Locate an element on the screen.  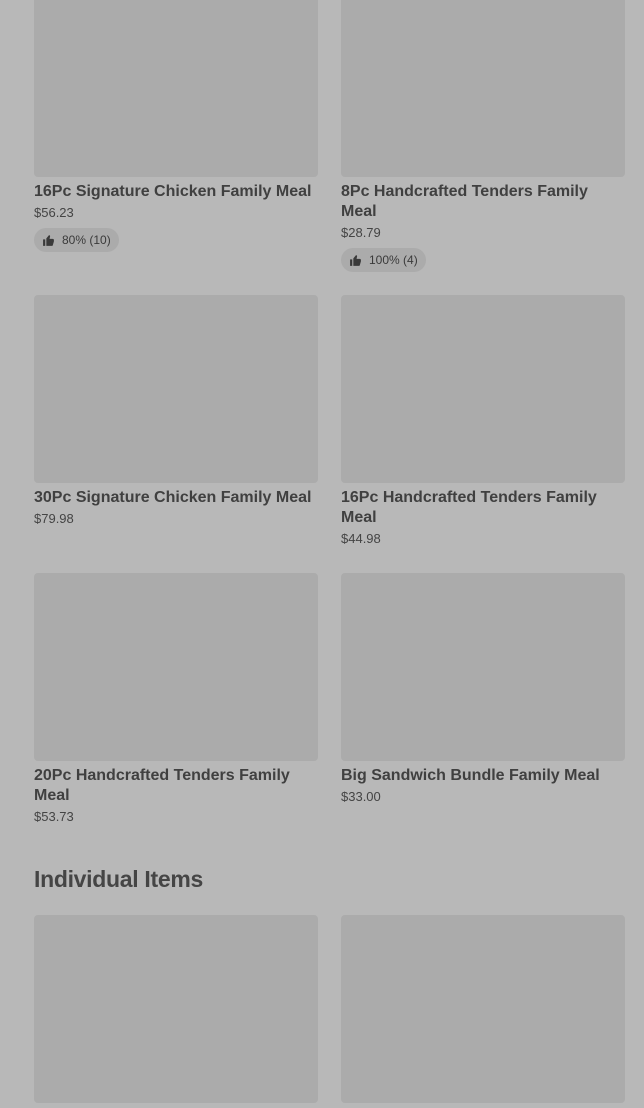
section-title-individual-items: Individual Items is located at coordinates (119, 879).